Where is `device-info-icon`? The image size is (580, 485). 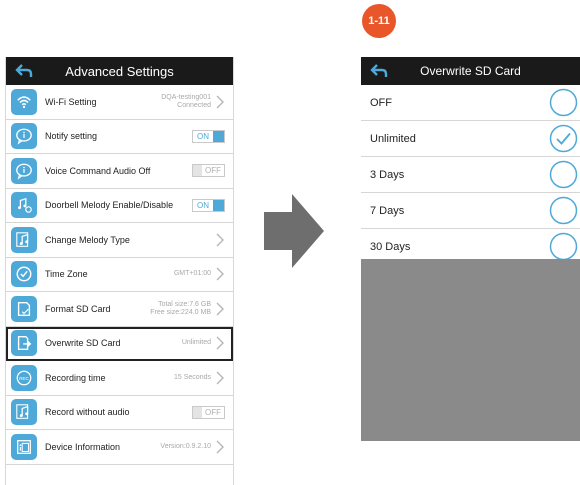
device-info-icon is located at coordinates (24, 446).